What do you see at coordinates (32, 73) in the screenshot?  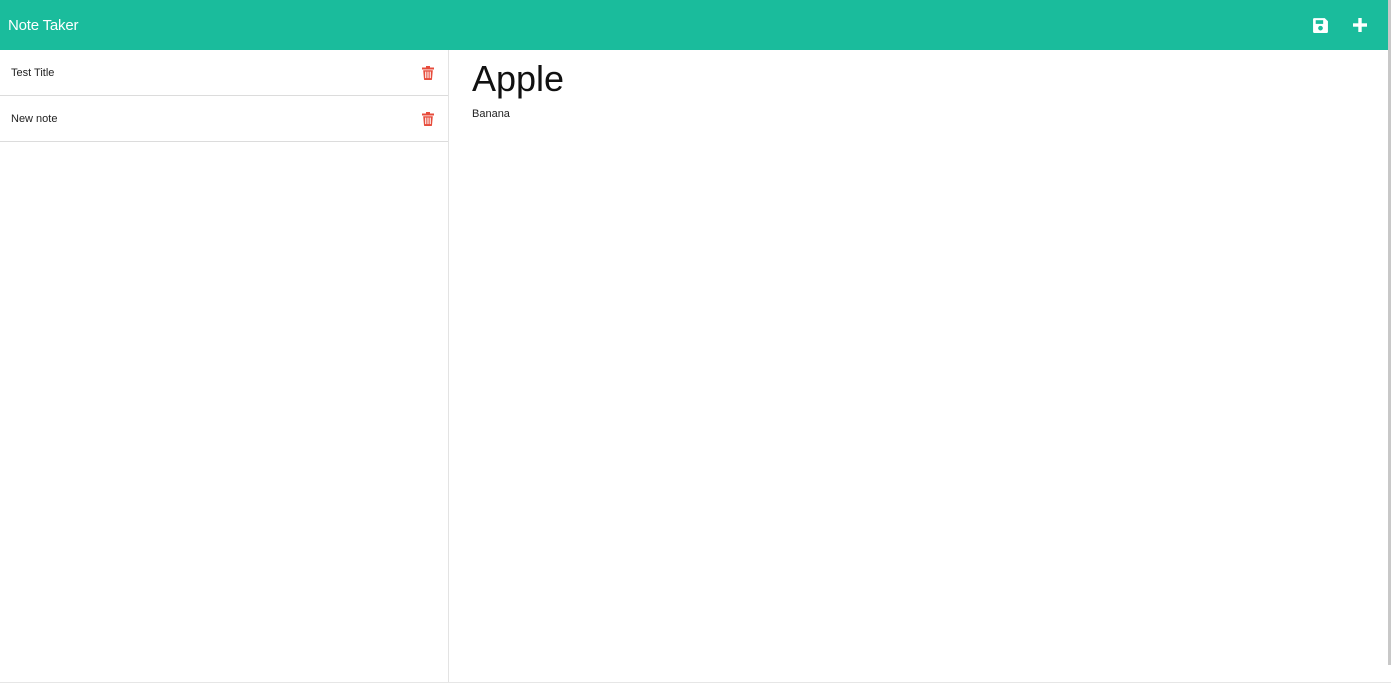 I see `note-list-title: Test Title` at bounding box center [32, 73].